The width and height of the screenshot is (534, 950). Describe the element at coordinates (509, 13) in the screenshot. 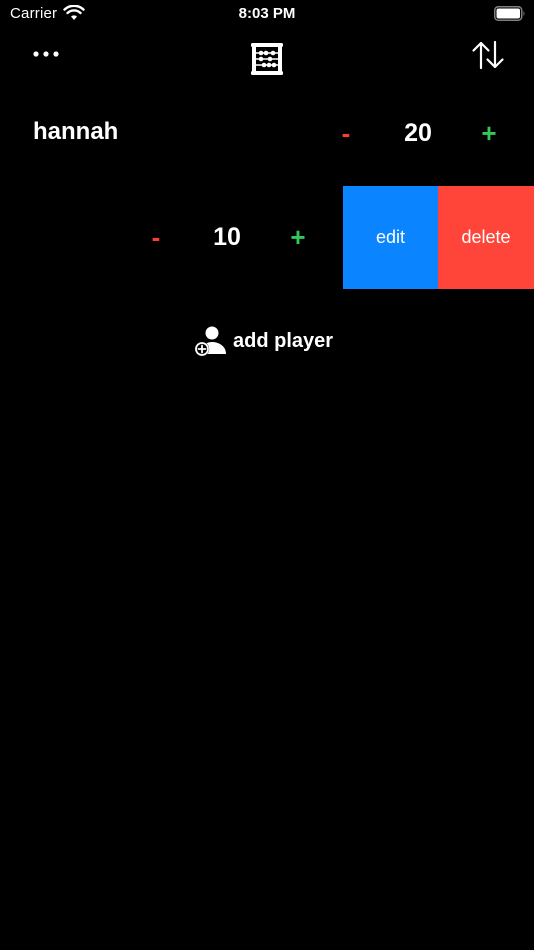

I see `battery-icon` at that location.